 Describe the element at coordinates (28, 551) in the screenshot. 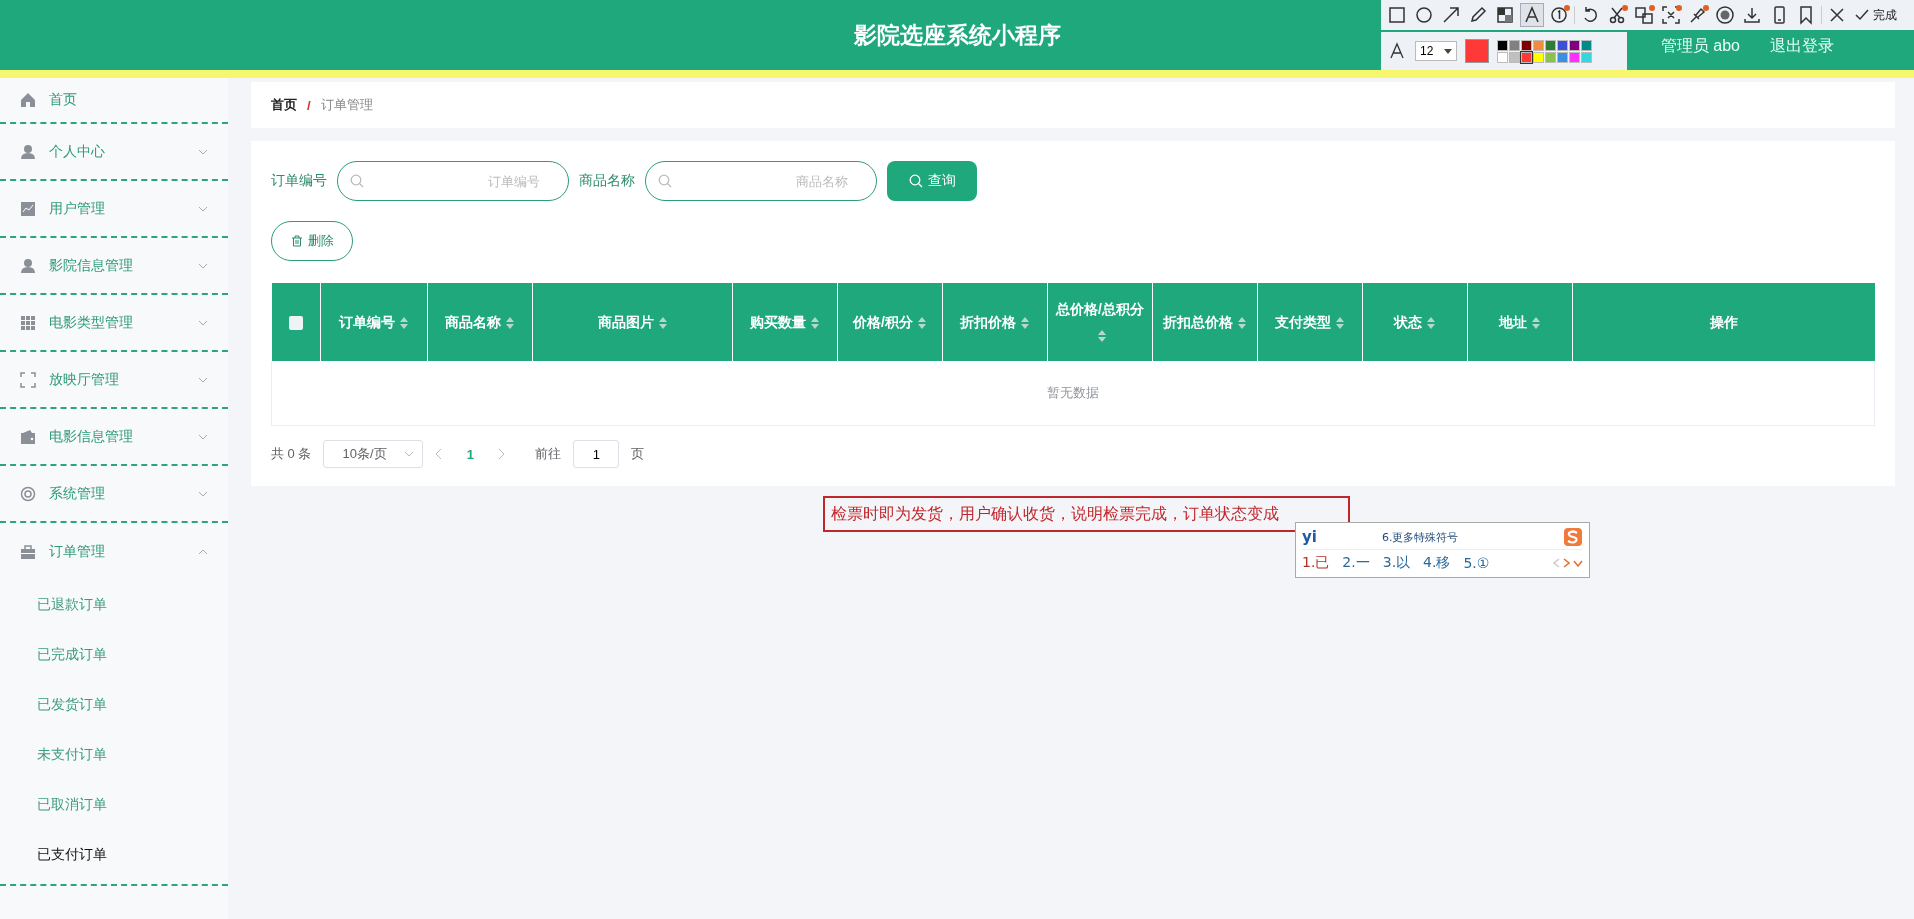

I see `briefcase-icon` at that location.